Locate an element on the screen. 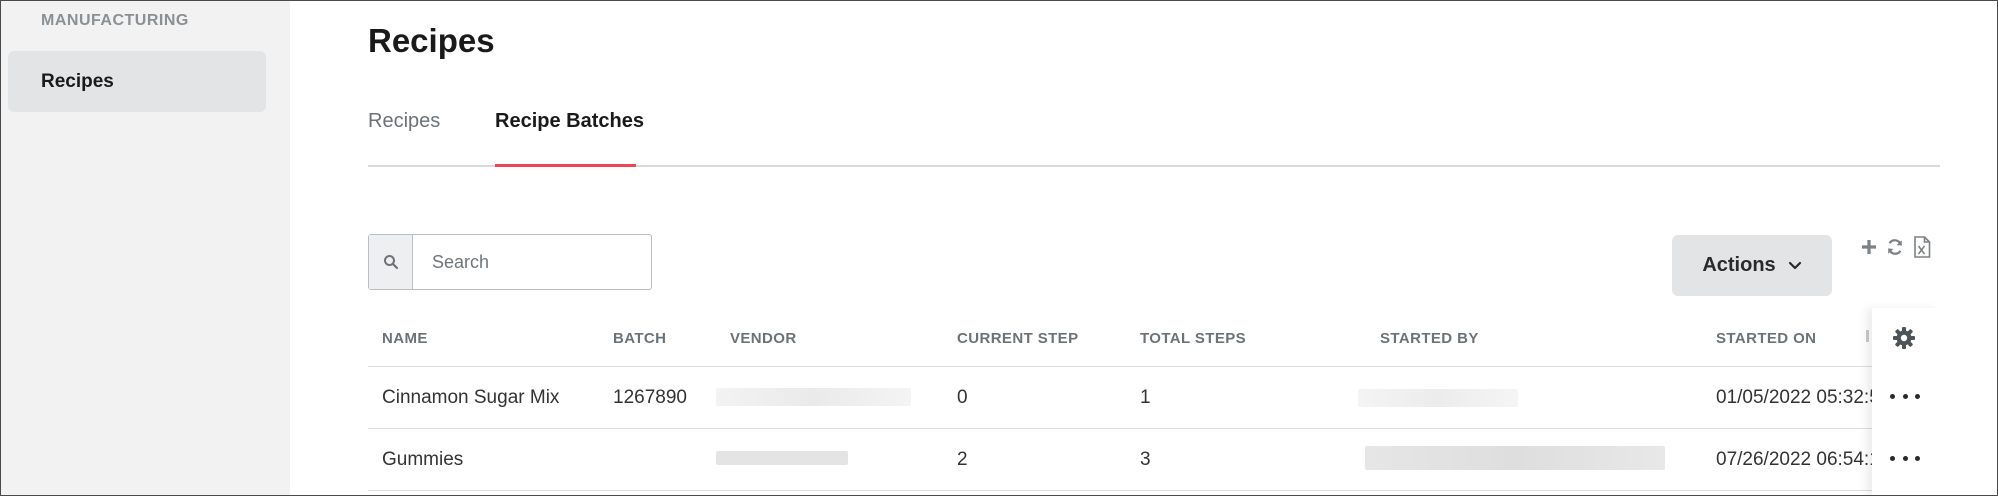 The width and height of the screenshot is (1998, 496). plus-icon is located at coordinates (1869, 247).